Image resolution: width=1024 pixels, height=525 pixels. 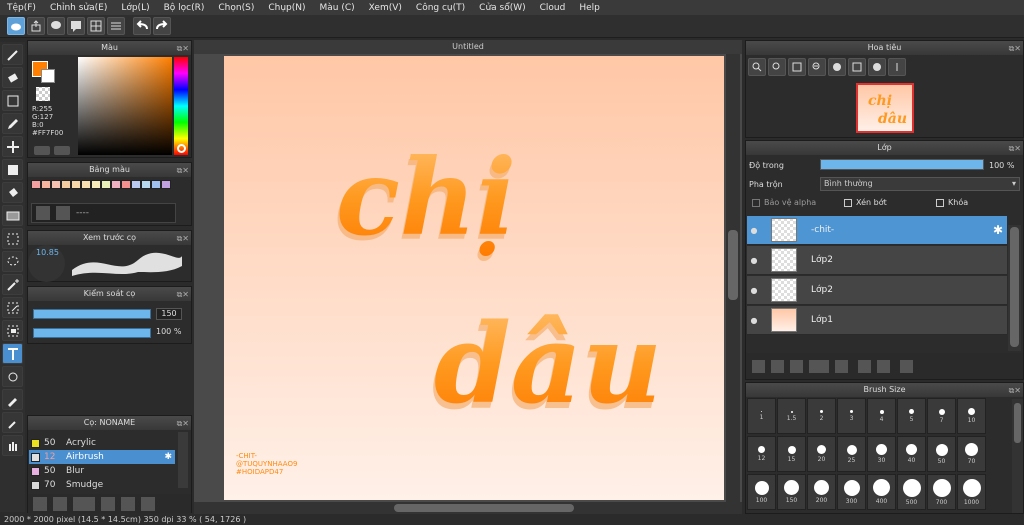 What do you see at coordinates (116, 26) in the screenshot?
I see `list-icon` at bounding box center [116, 26].